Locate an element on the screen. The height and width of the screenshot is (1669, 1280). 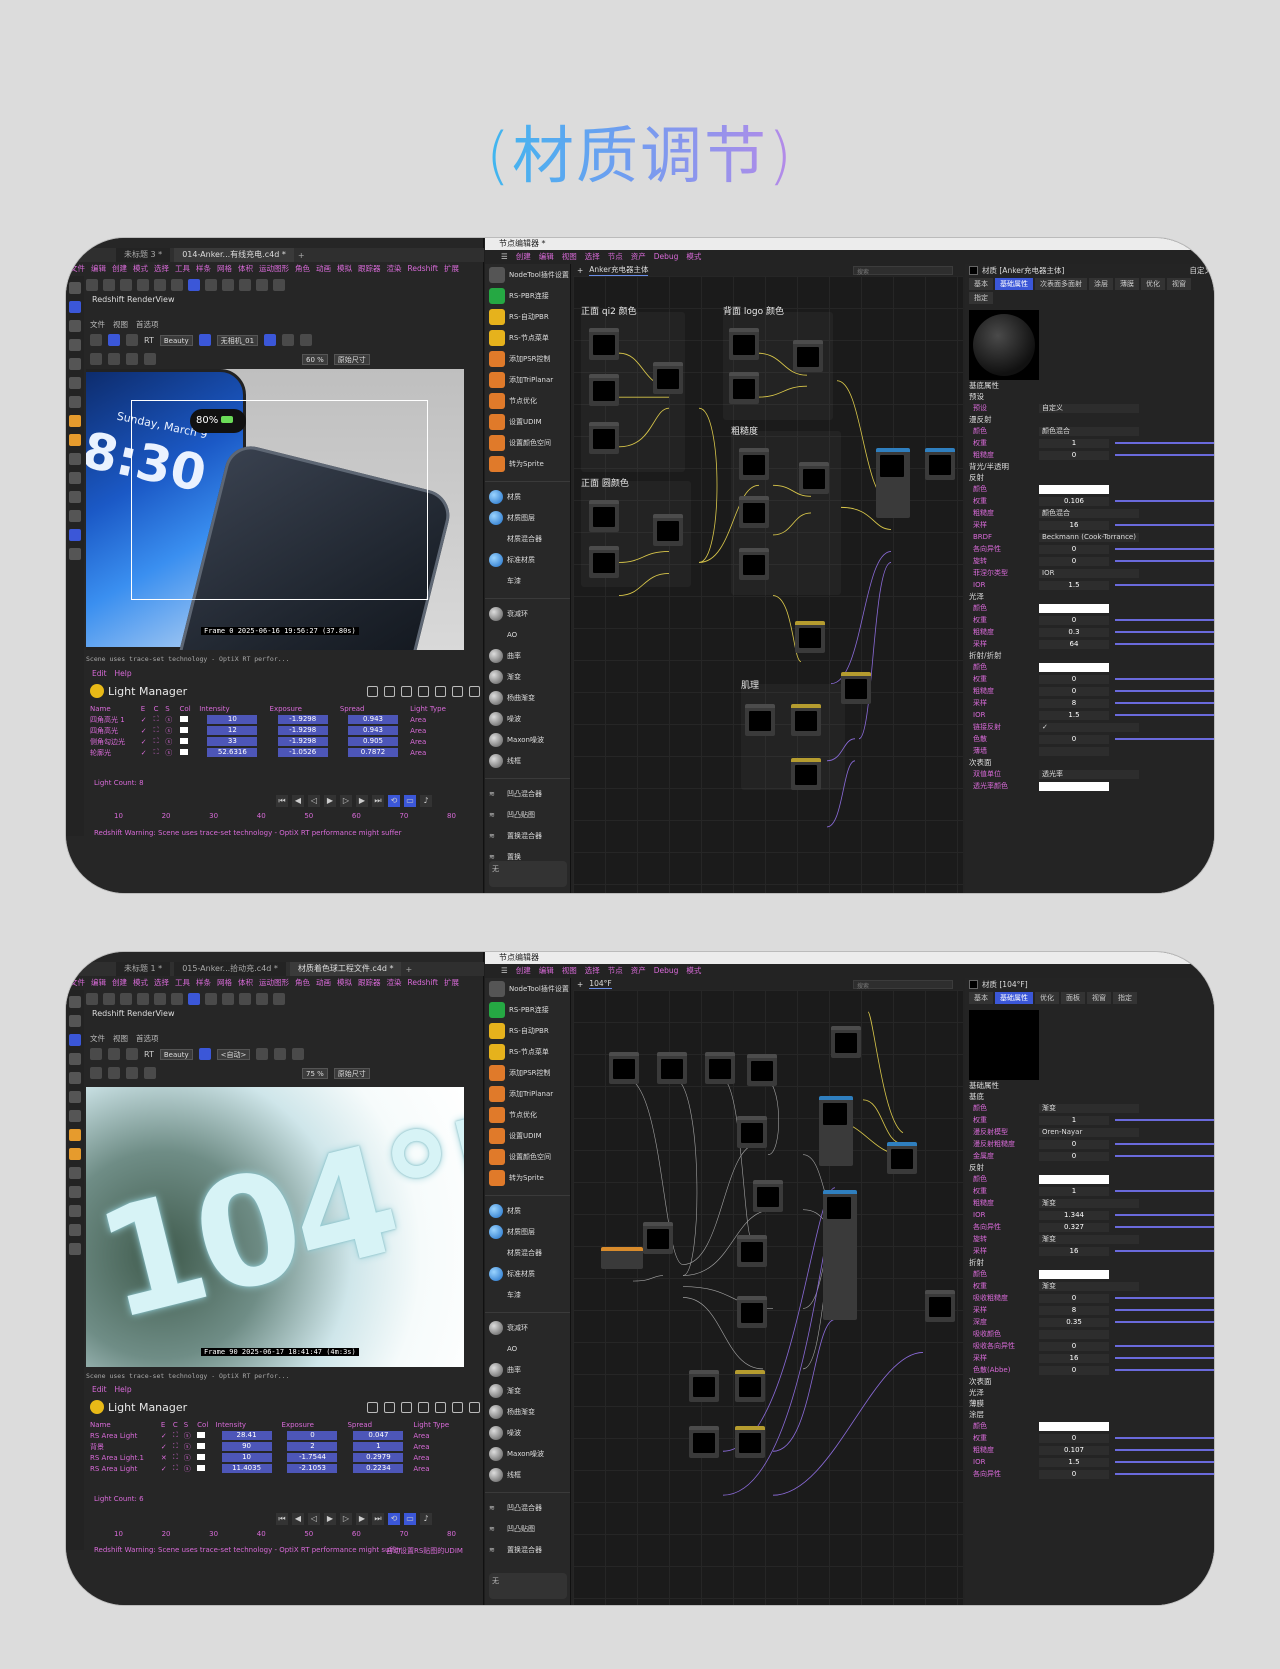
texture-node is located at coordinates (704, 1386).